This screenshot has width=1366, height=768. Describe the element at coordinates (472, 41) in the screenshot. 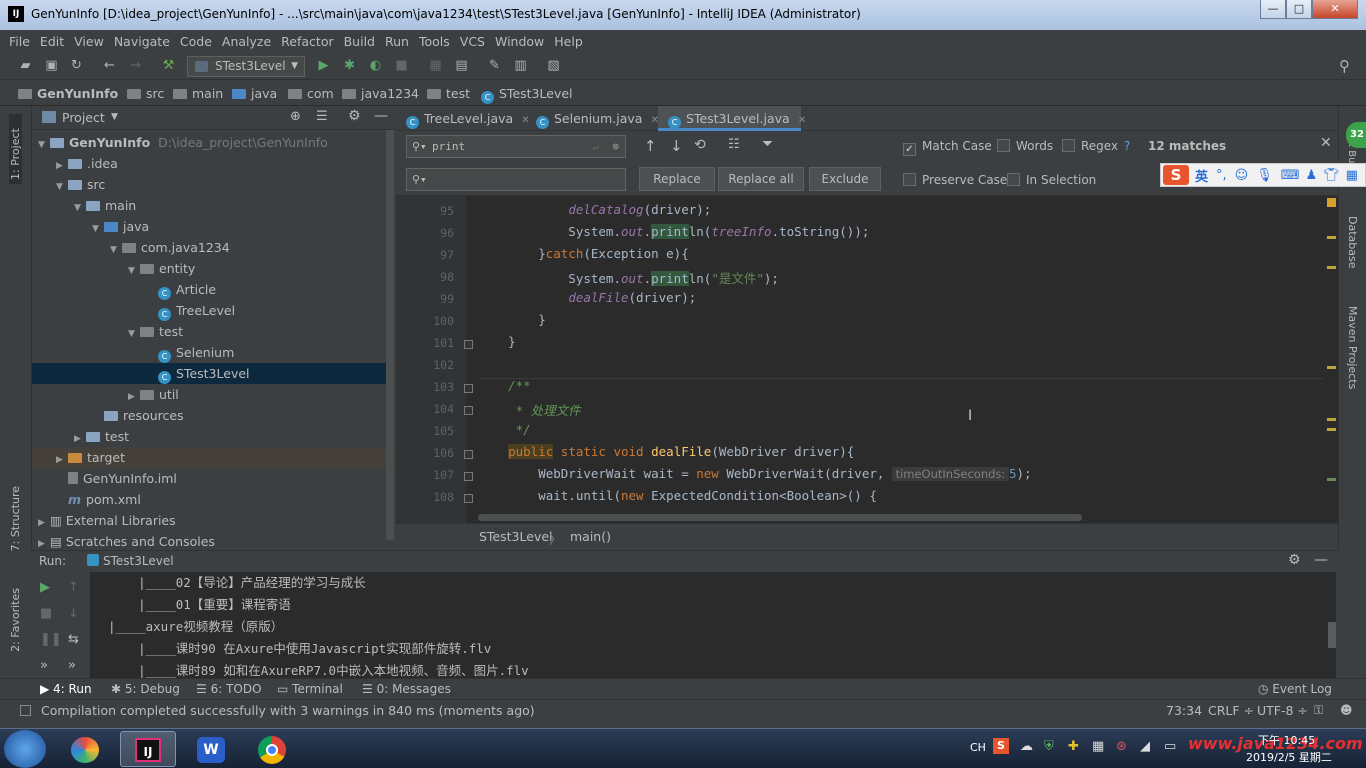

I see `menu-vcs: VCS` at that location.